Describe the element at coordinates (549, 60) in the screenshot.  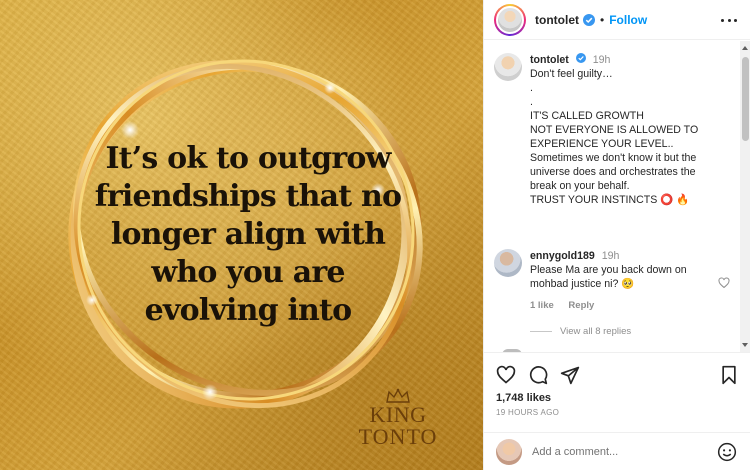
I see `caption-username: tontolet` at that location.